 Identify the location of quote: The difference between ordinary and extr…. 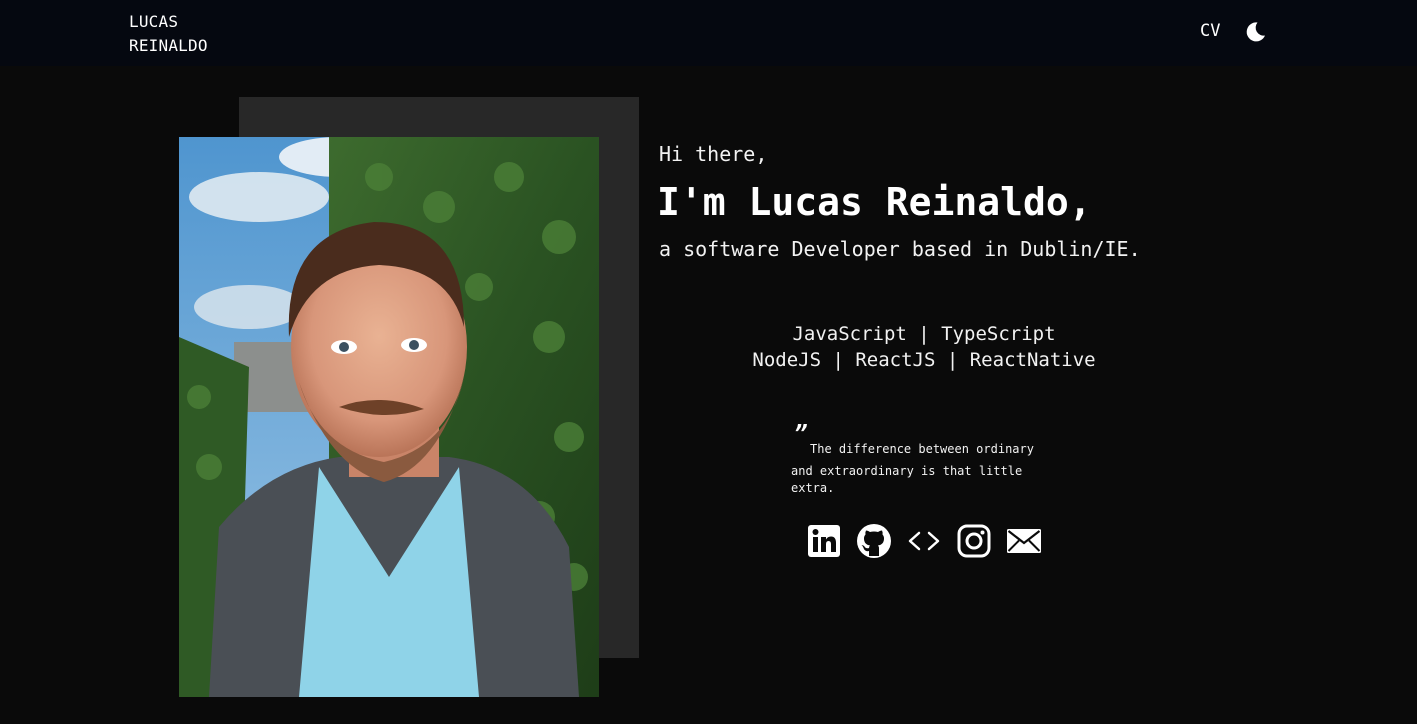
(916, 469).